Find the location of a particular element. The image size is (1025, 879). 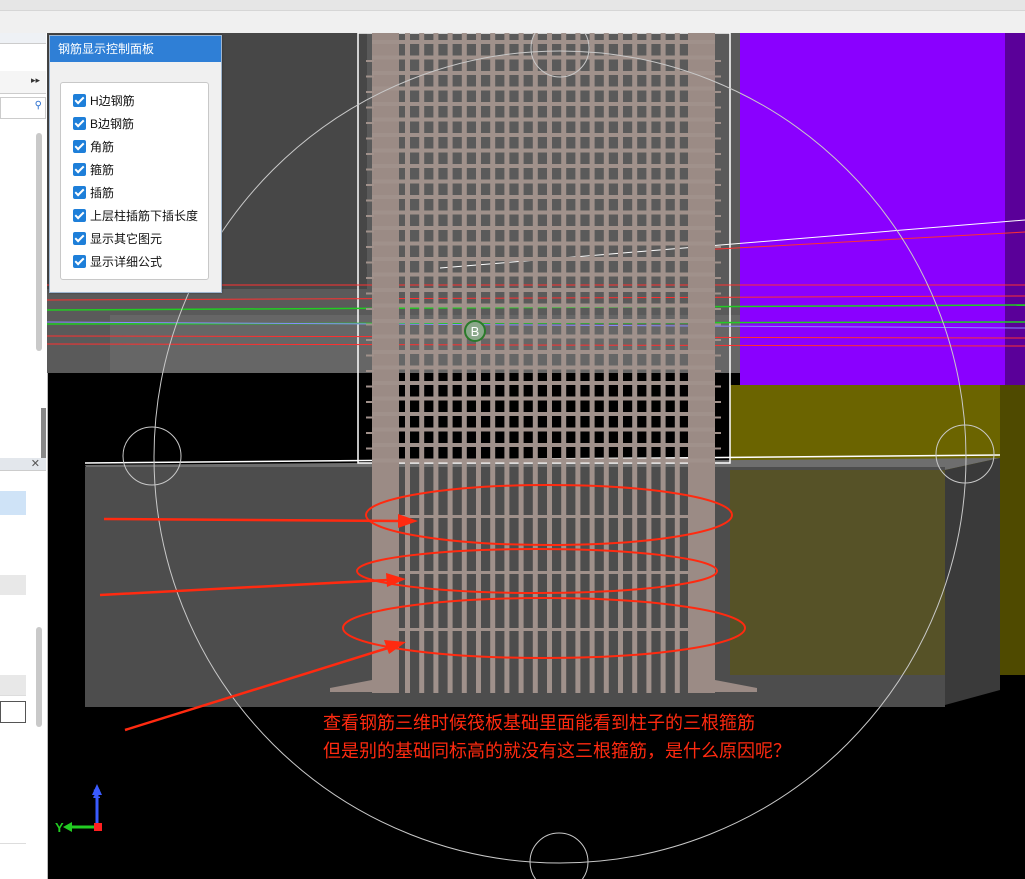

purple-column is located at coordinates (872, 210).